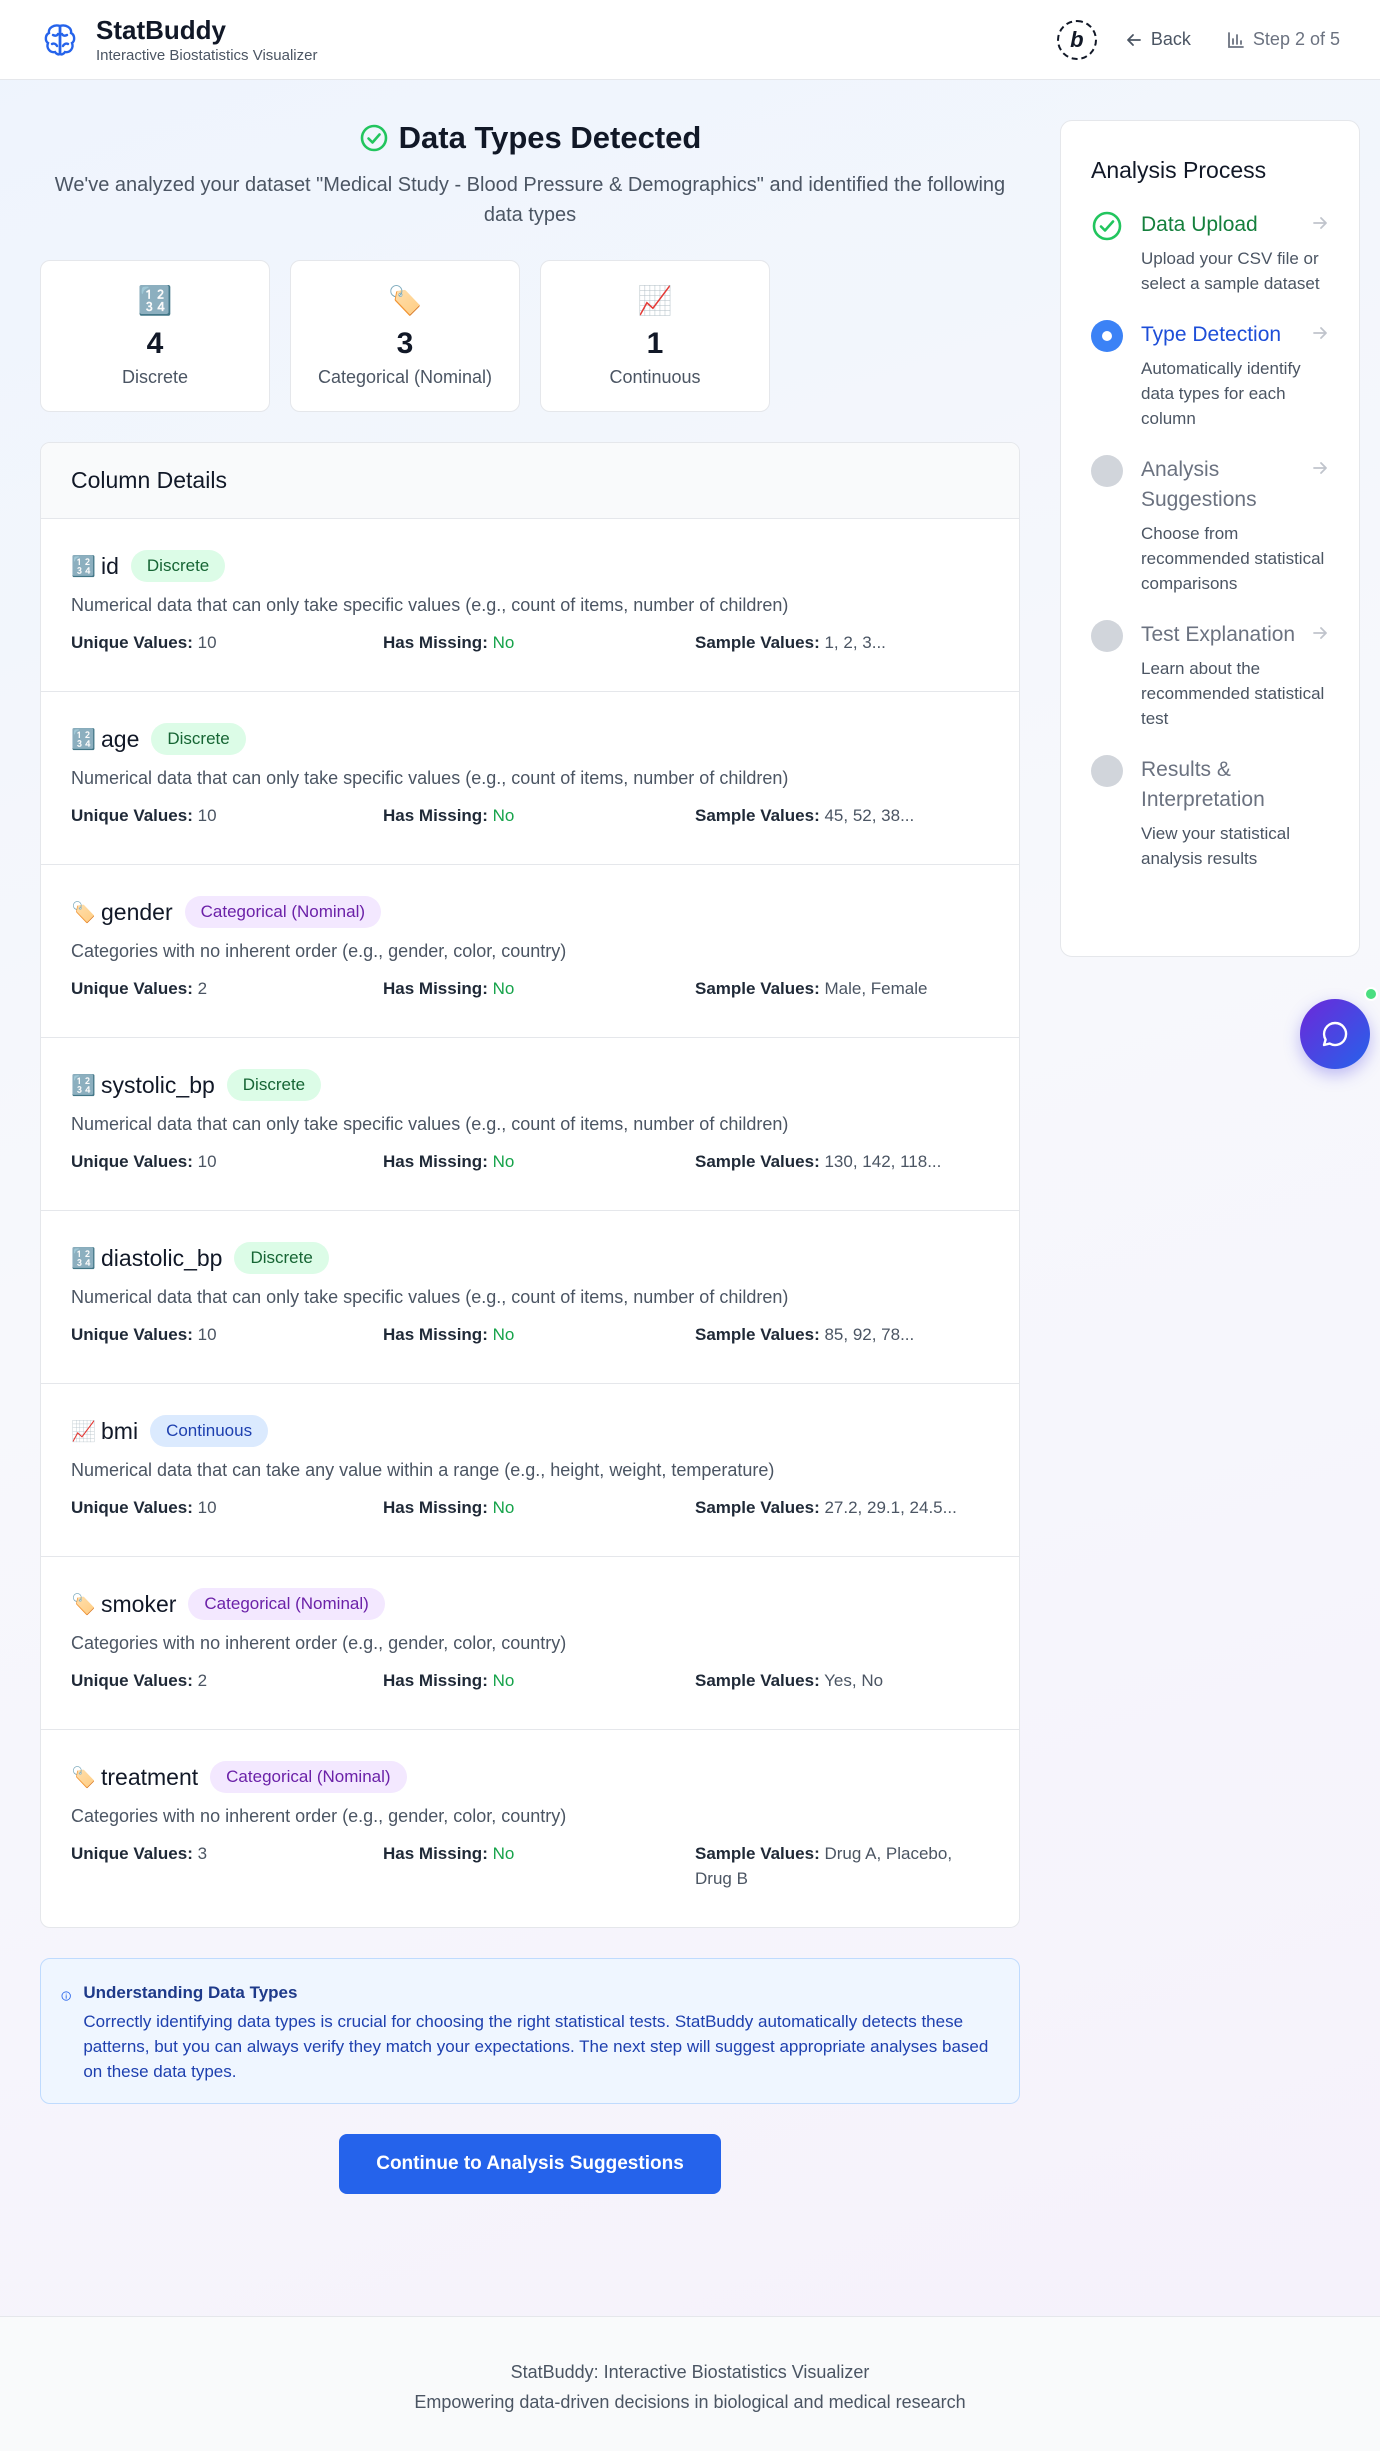  I want to click on active-step-icon, so click(1107, 336).